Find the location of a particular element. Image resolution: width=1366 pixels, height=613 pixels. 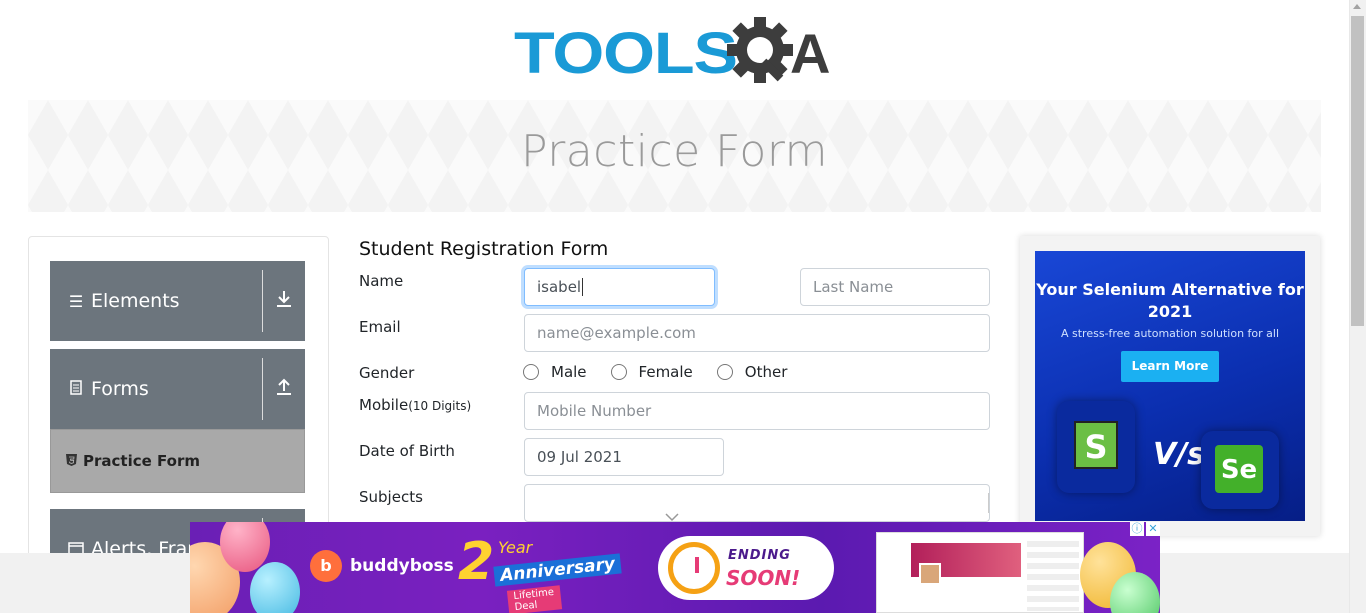

radio-label: Male is located at coordinates (569, 372).